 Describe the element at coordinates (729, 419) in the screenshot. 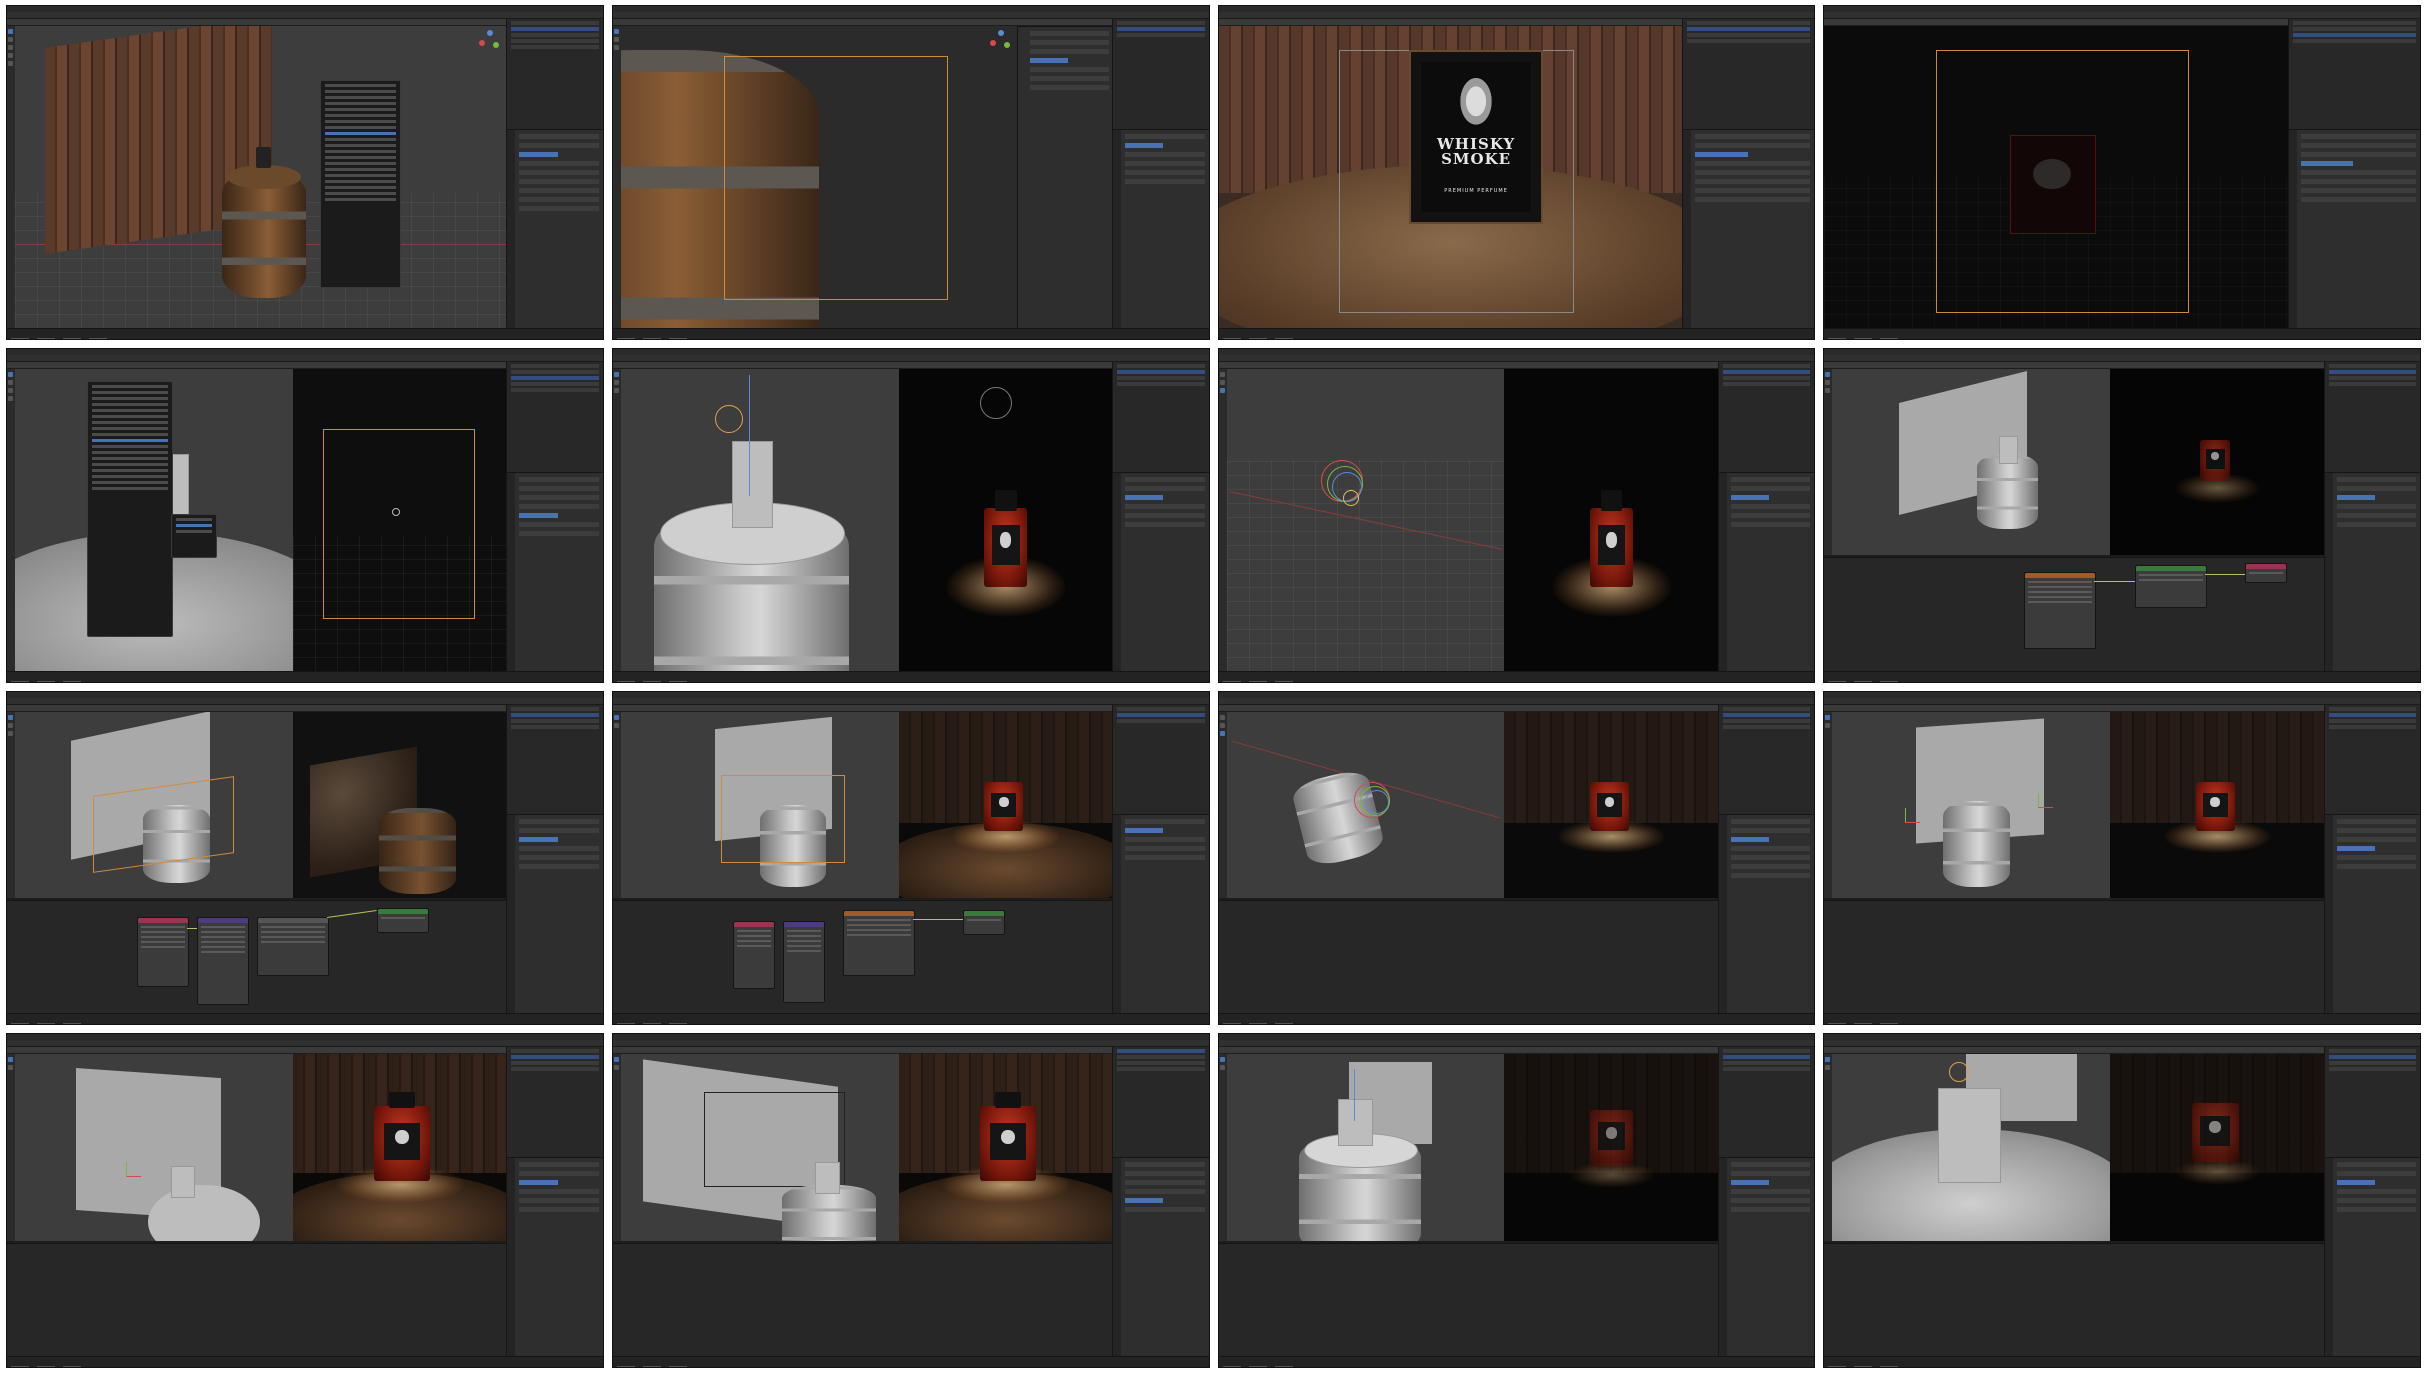

I see `spot-light-gizmo` at that location.